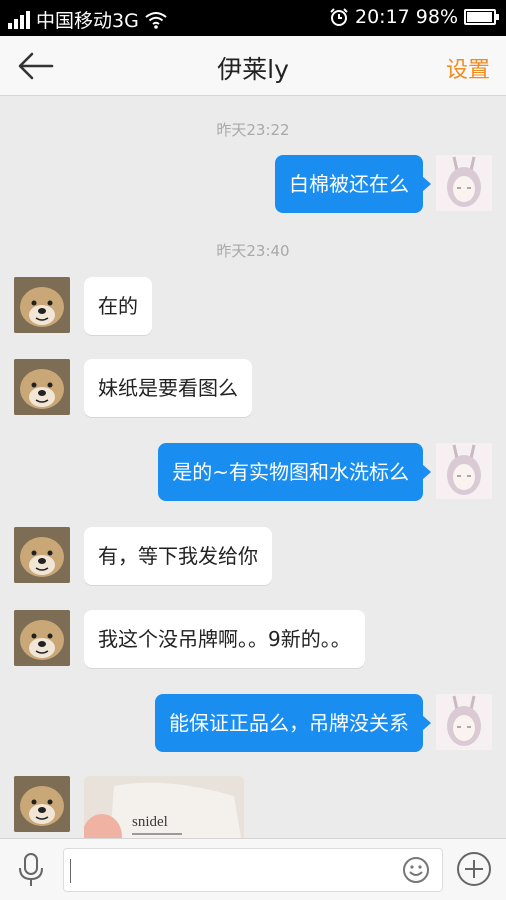  I want to click on message-input, so click(253, 870).